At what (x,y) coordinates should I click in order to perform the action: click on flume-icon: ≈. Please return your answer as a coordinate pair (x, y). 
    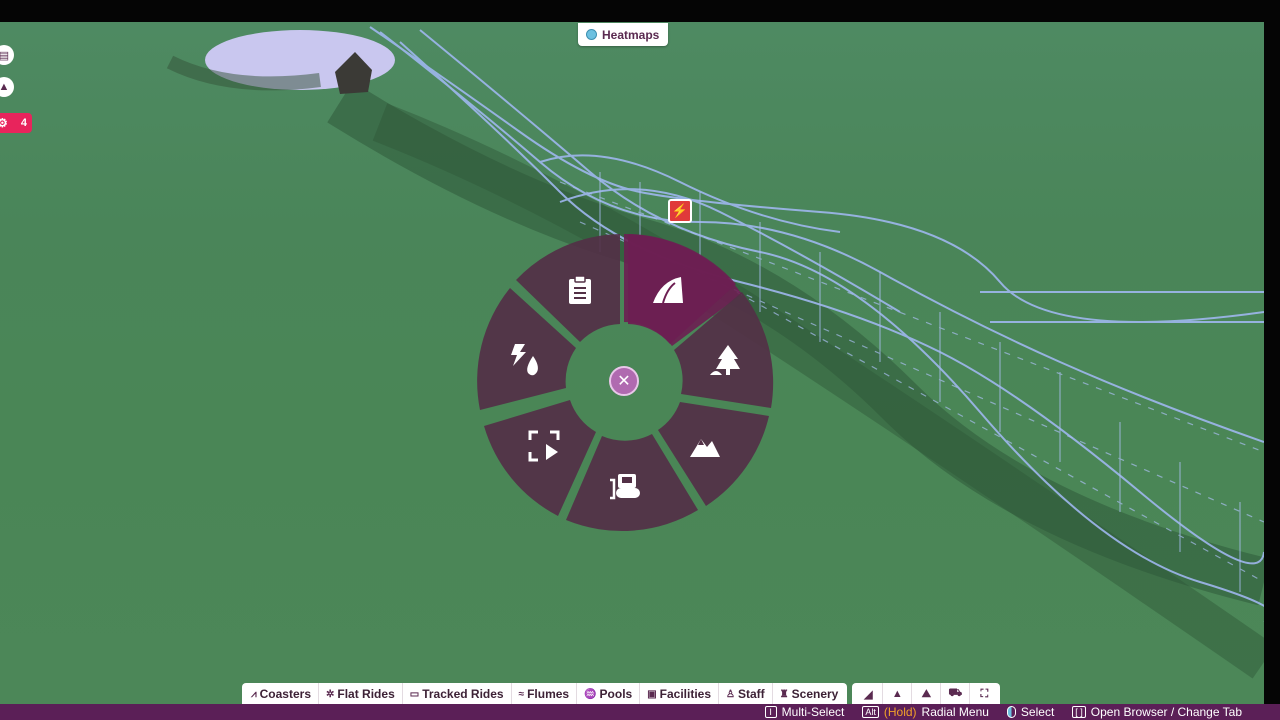
    Looking at the image, I should click on (521, 694).